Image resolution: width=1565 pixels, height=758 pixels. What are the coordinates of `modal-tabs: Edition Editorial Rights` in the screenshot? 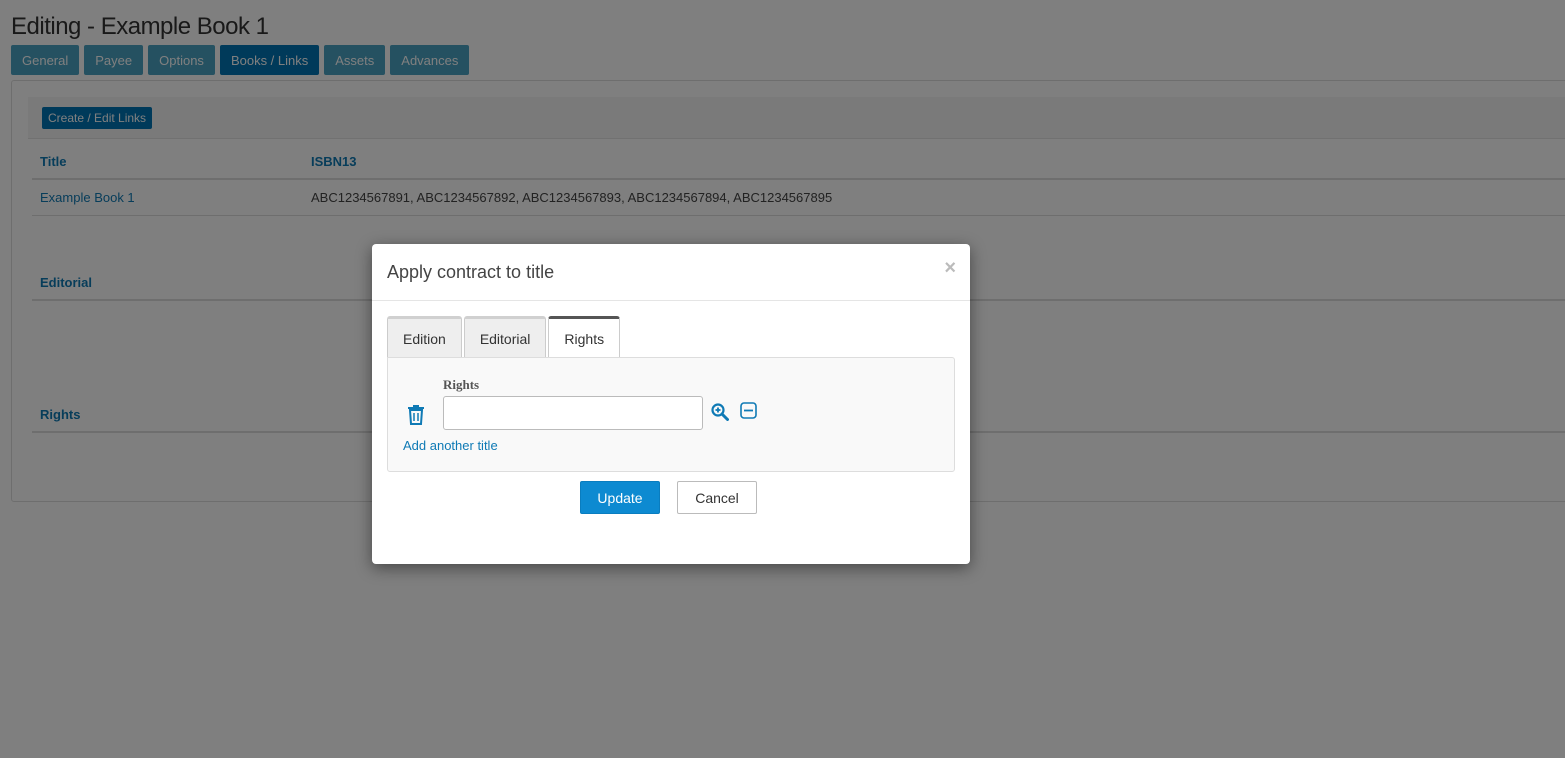 It's located at (504, 337).